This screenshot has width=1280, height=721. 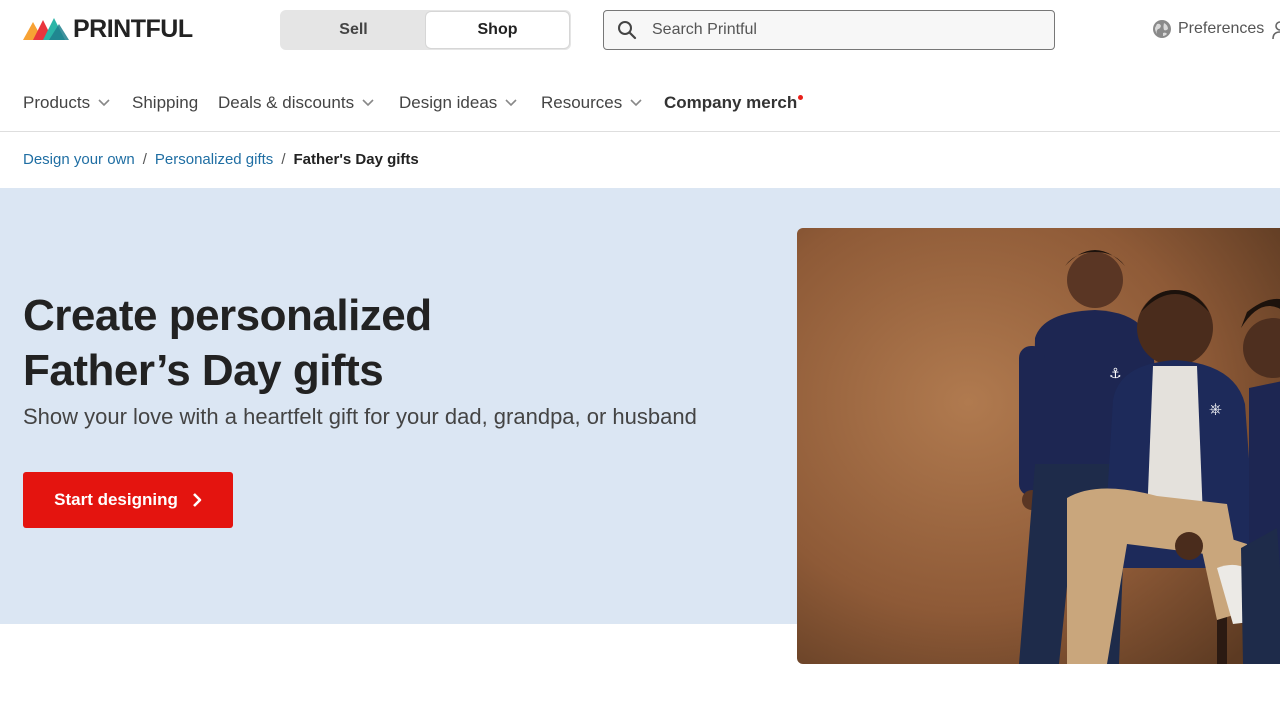 I want to click on preferences-label: Preferences, so click(x=1221, y=28).